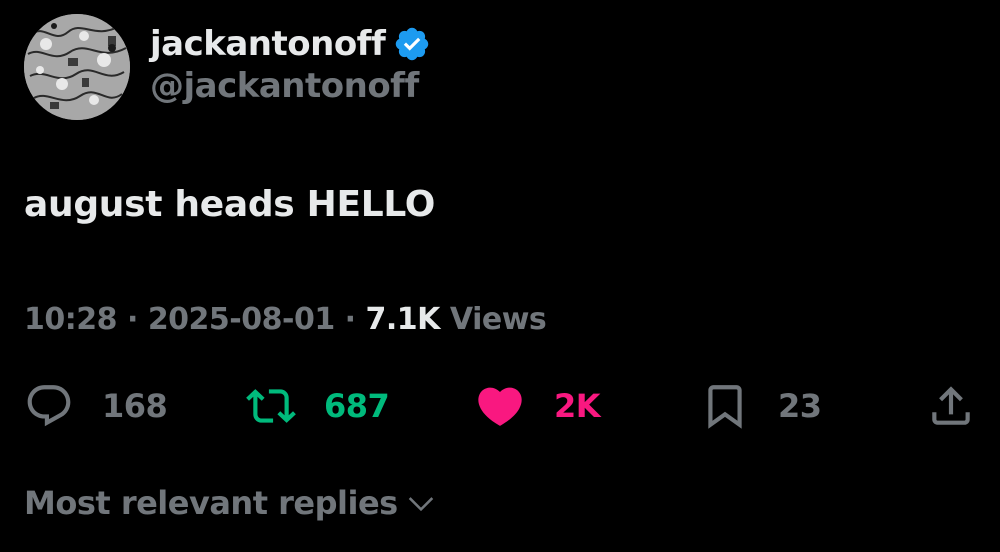  Describe the element at coordinates (271, 406) in the screenshot. I see `repost-icon` at that location.